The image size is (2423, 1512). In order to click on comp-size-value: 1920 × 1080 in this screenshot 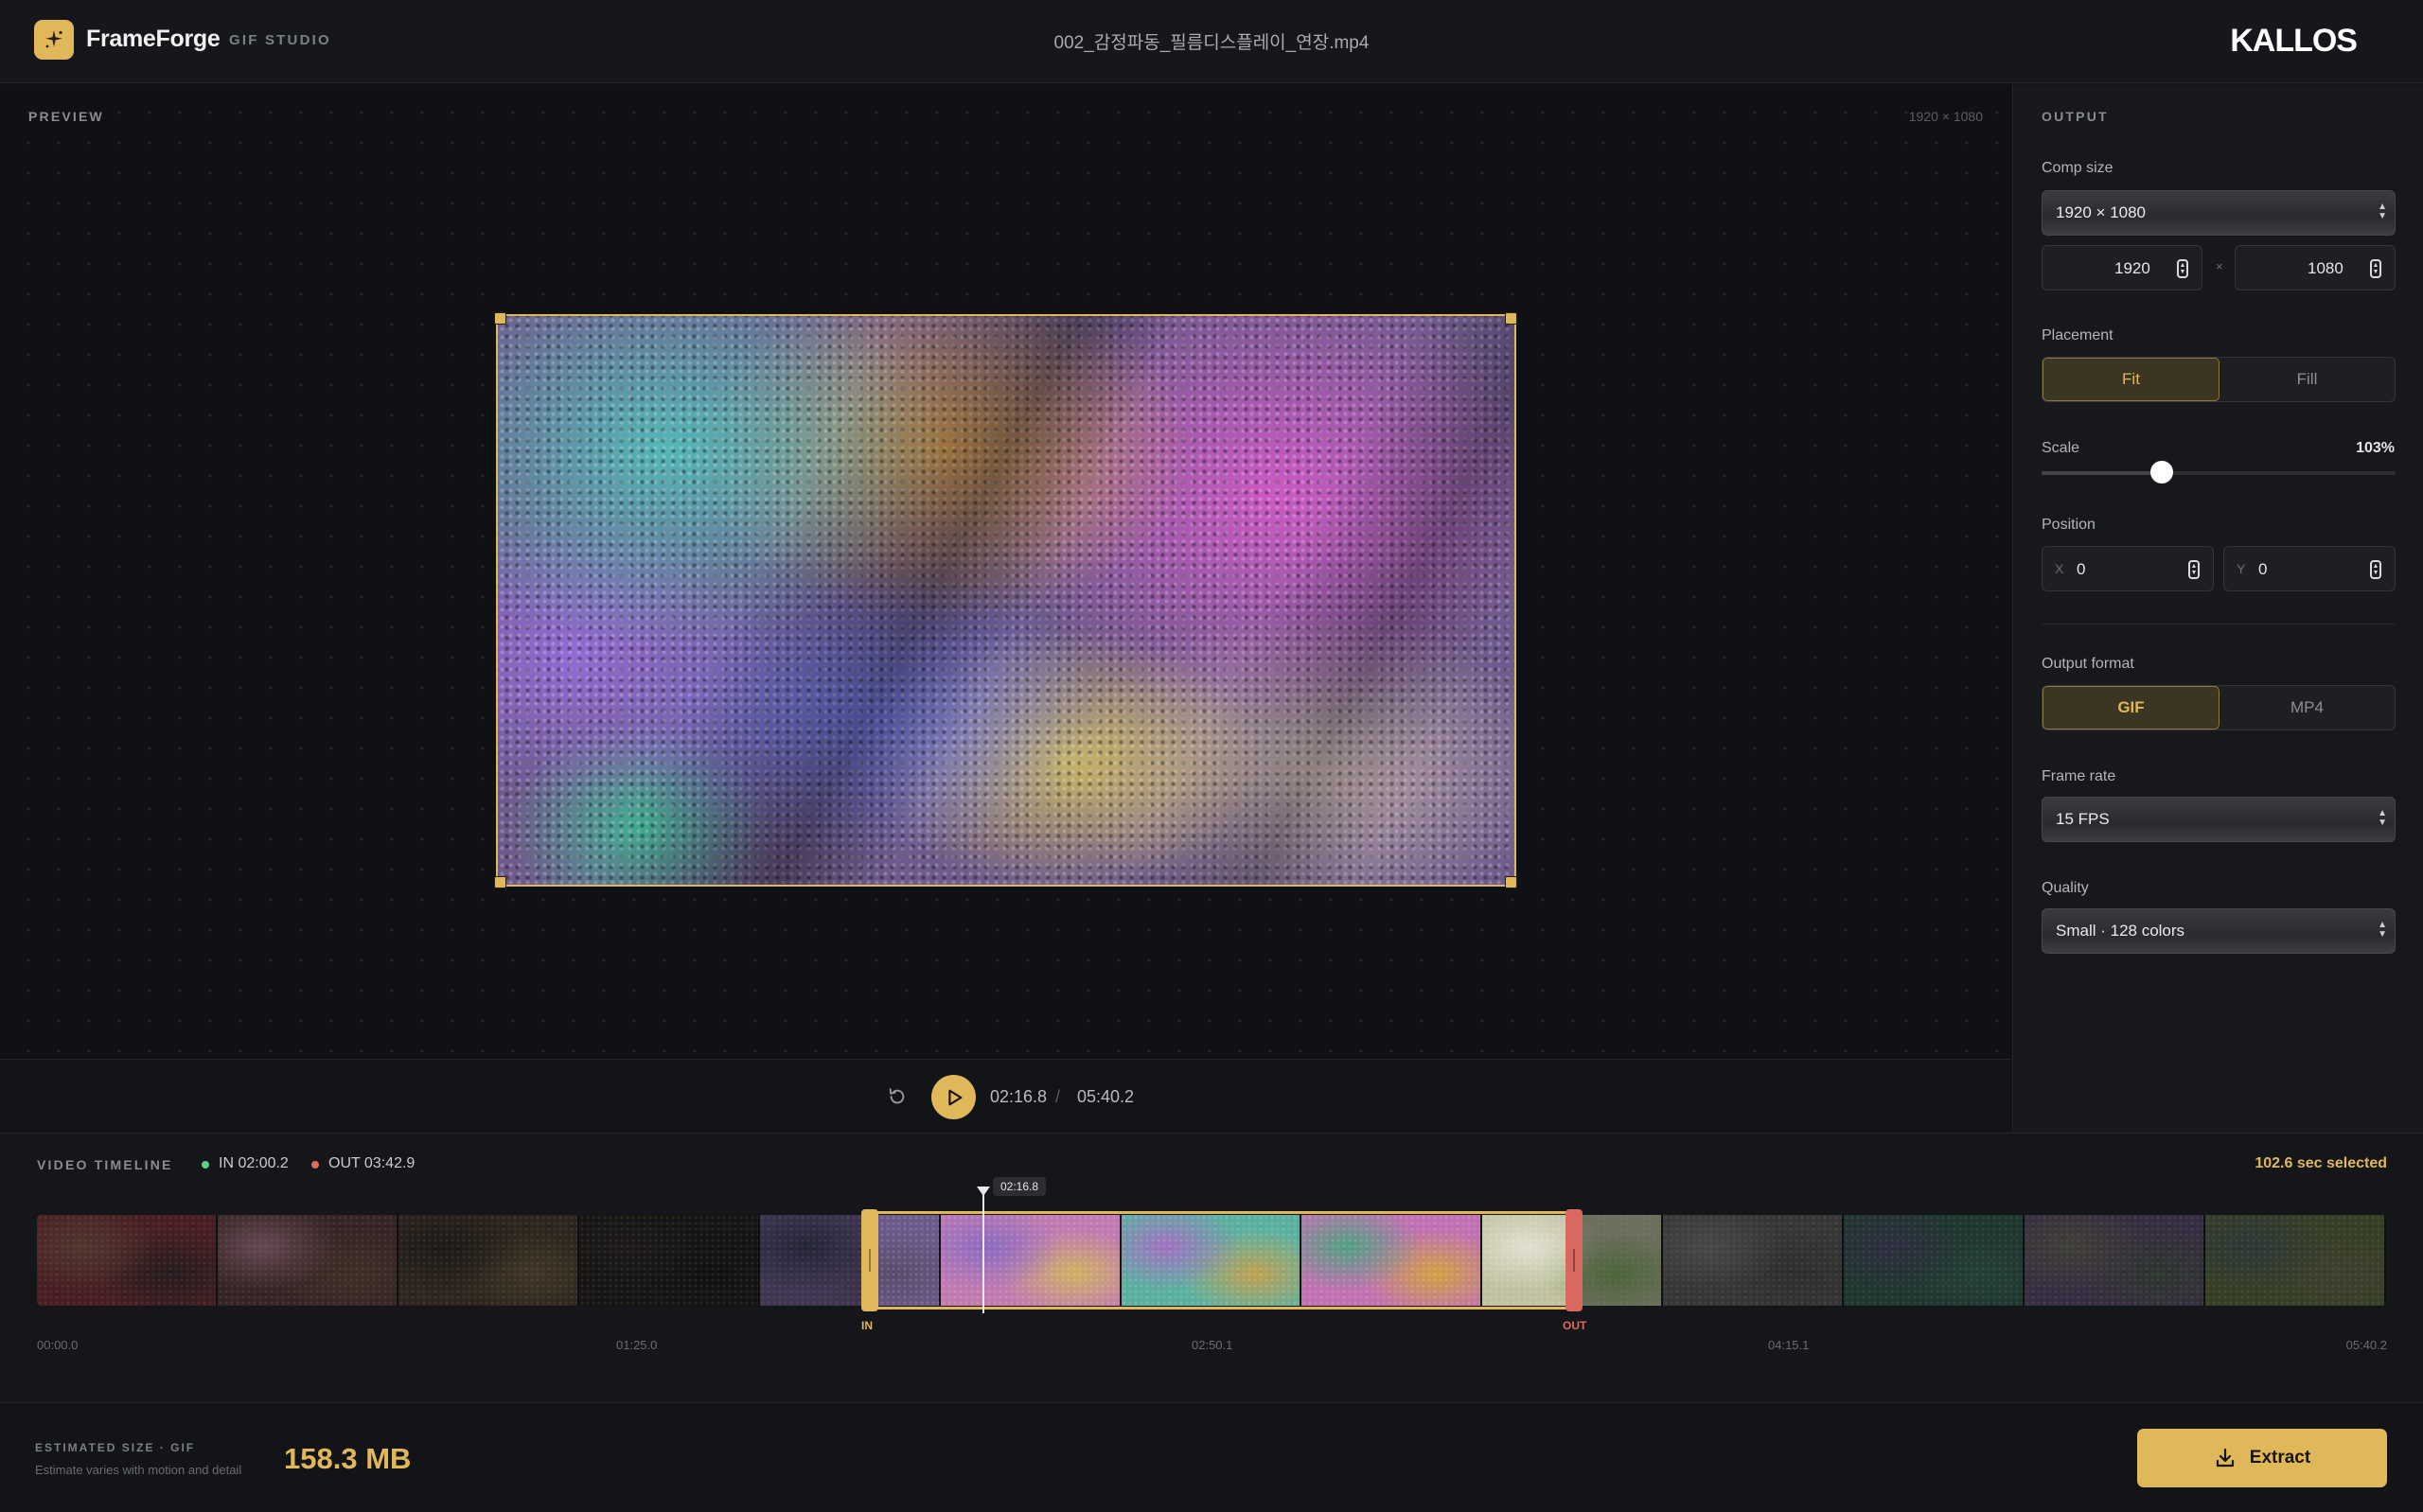, I will do `click(2101, 212)`.